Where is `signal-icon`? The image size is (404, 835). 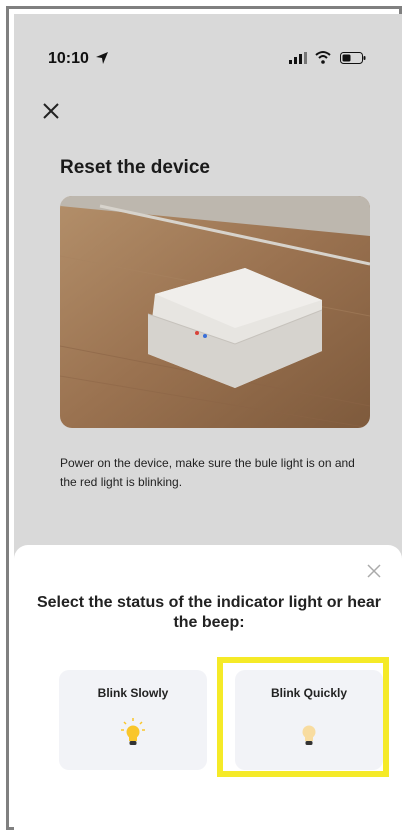 signal-icon is located at coordinates (298, 58).